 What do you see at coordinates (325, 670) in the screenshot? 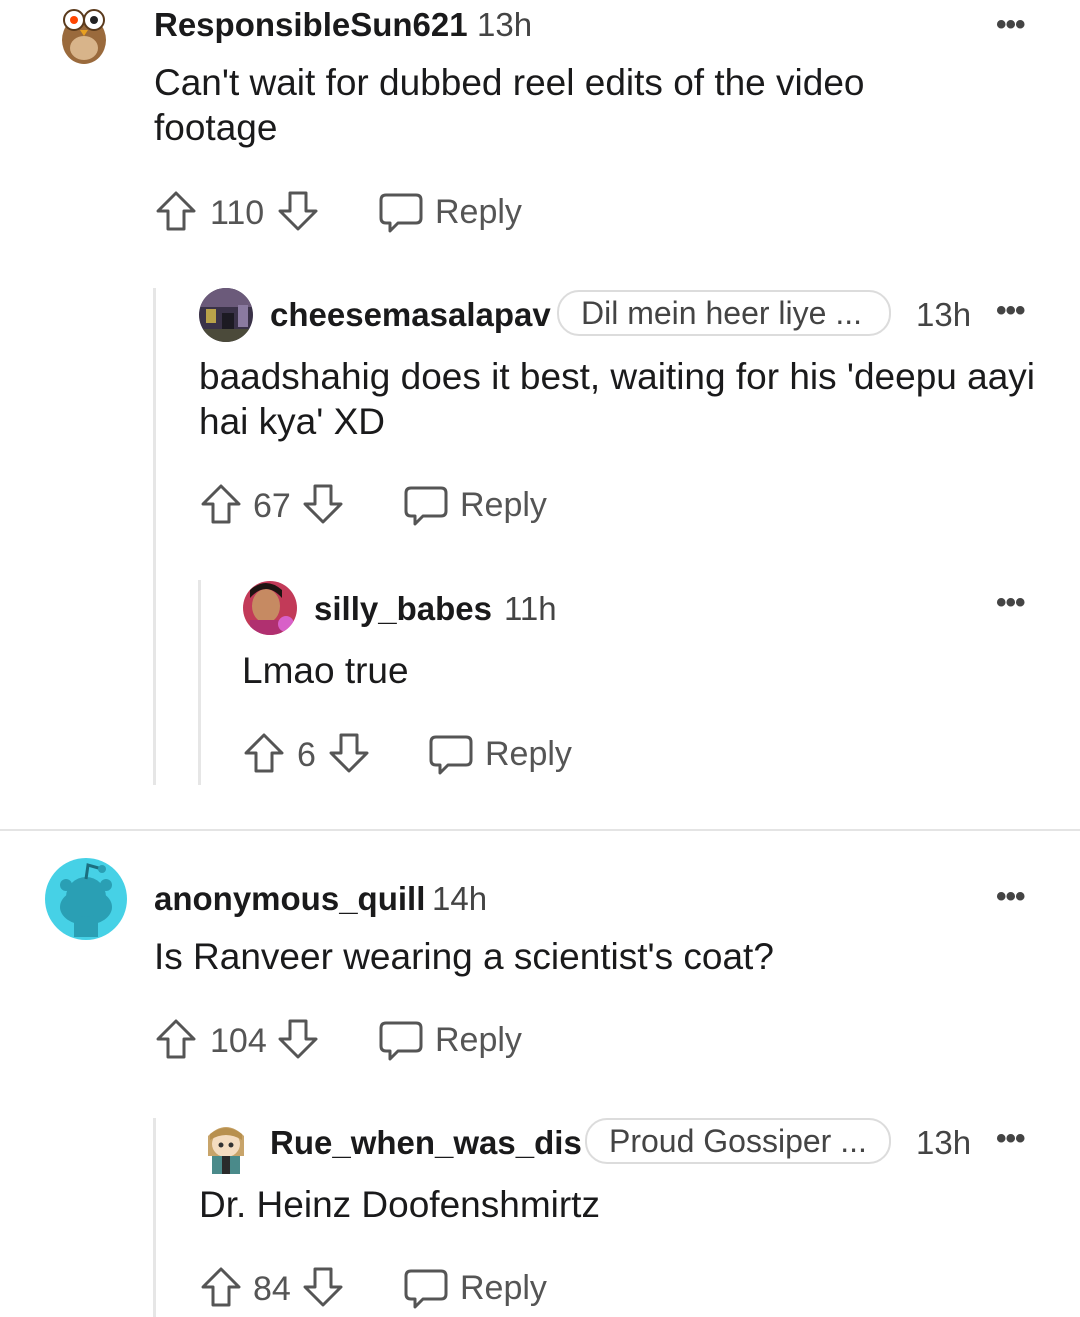
I see `comment-body: Lmao true` at bounding box center [325, 670].